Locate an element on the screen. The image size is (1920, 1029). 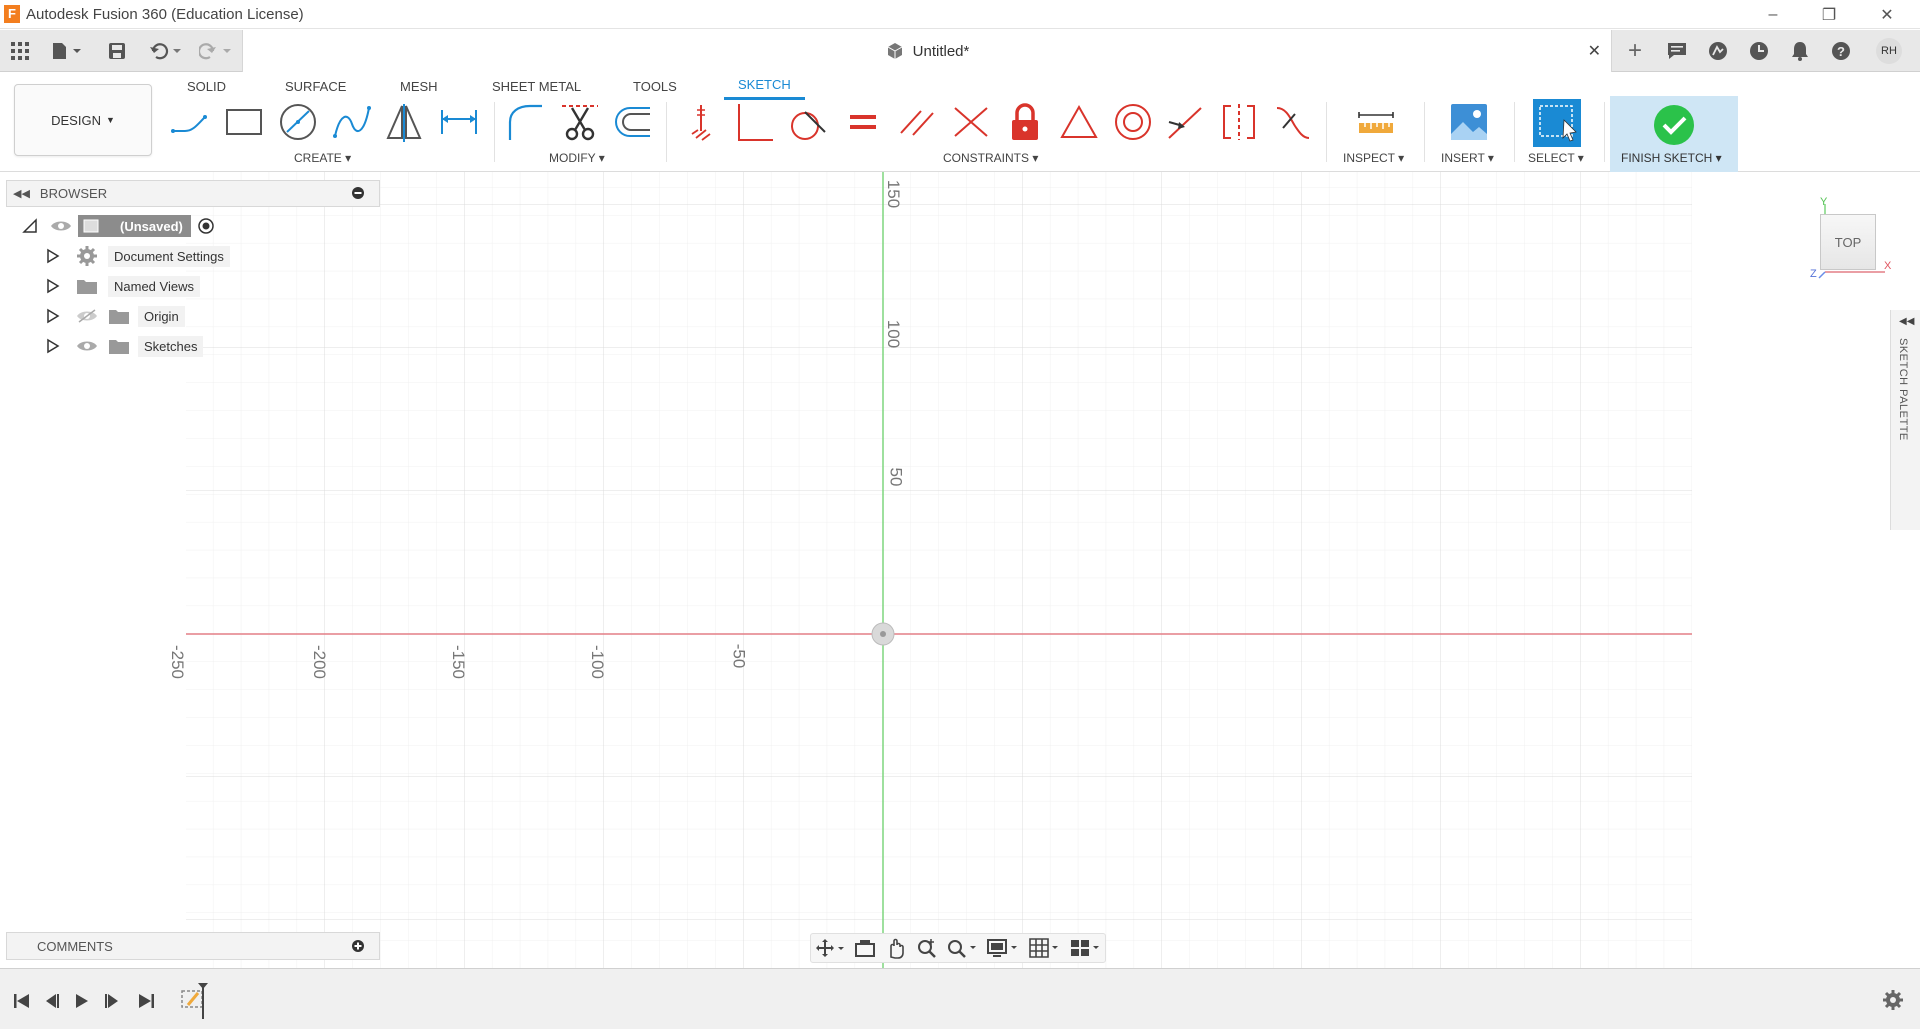
browser-item-document-settings: Document Settings is located at coordinates (138, 256).